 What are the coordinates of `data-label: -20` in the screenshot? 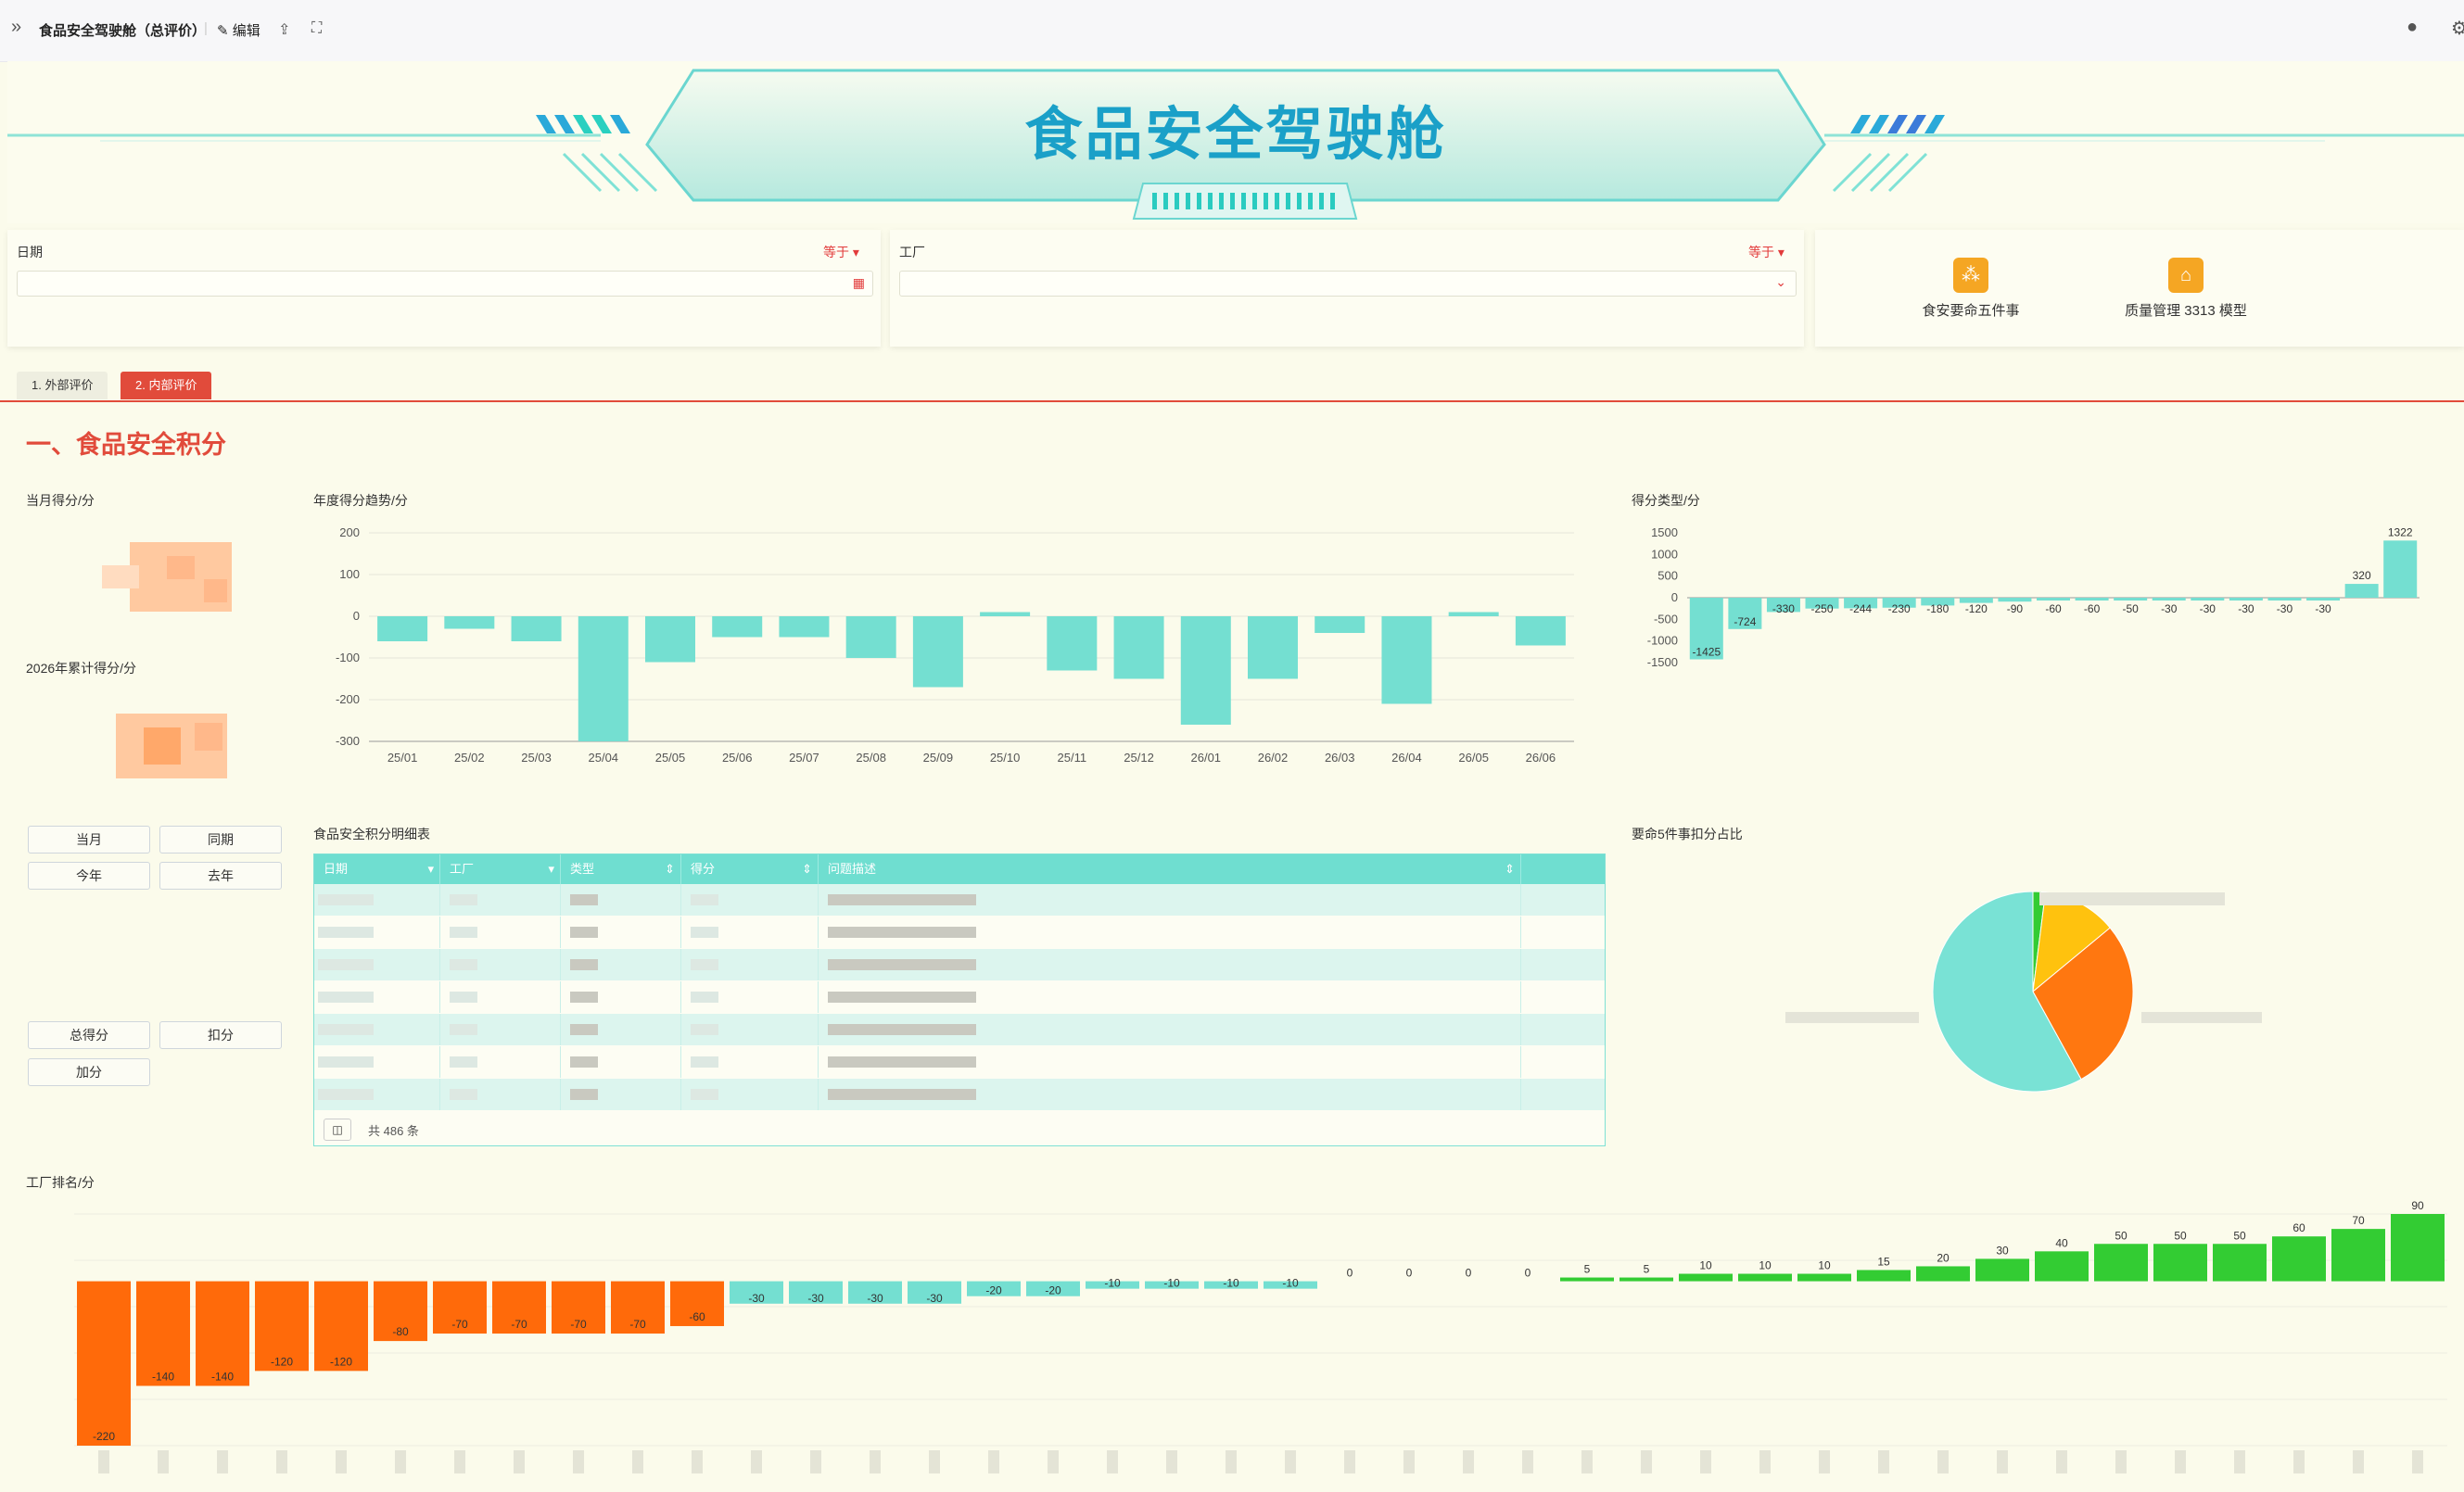 It's located at (993, 1290).